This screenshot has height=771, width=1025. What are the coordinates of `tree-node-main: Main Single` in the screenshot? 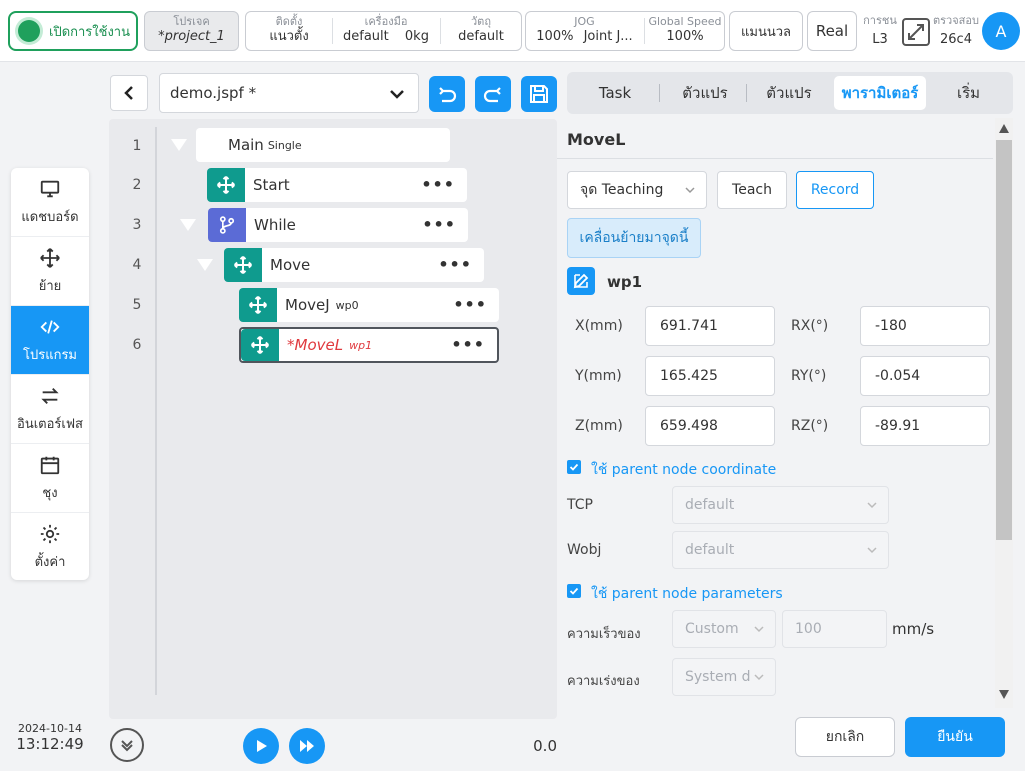 It's located at (323, 145).